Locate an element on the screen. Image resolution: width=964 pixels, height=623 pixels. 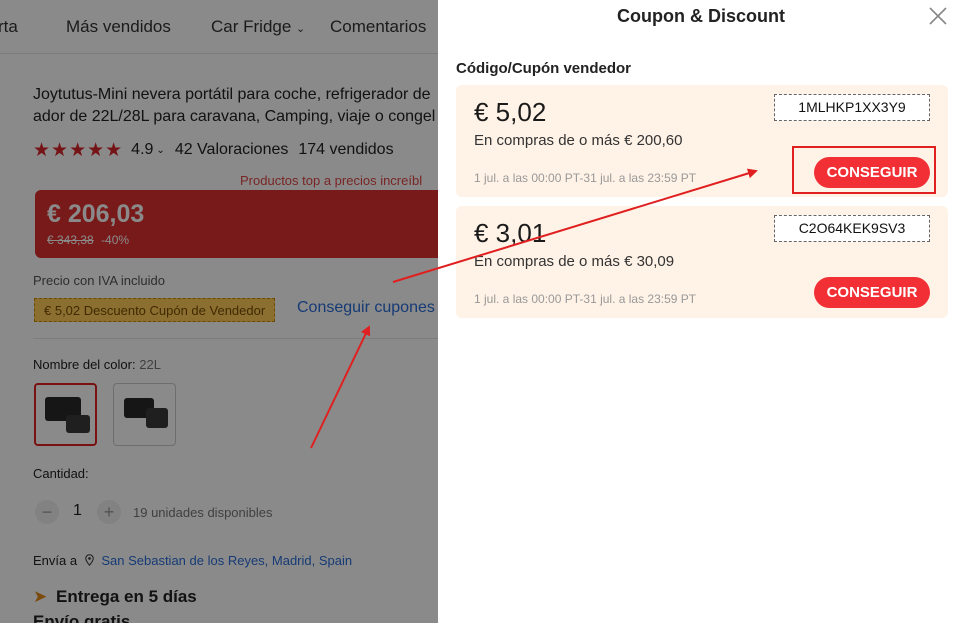
coupon-amount: € 5,02 is located at coordinates (510, 112).